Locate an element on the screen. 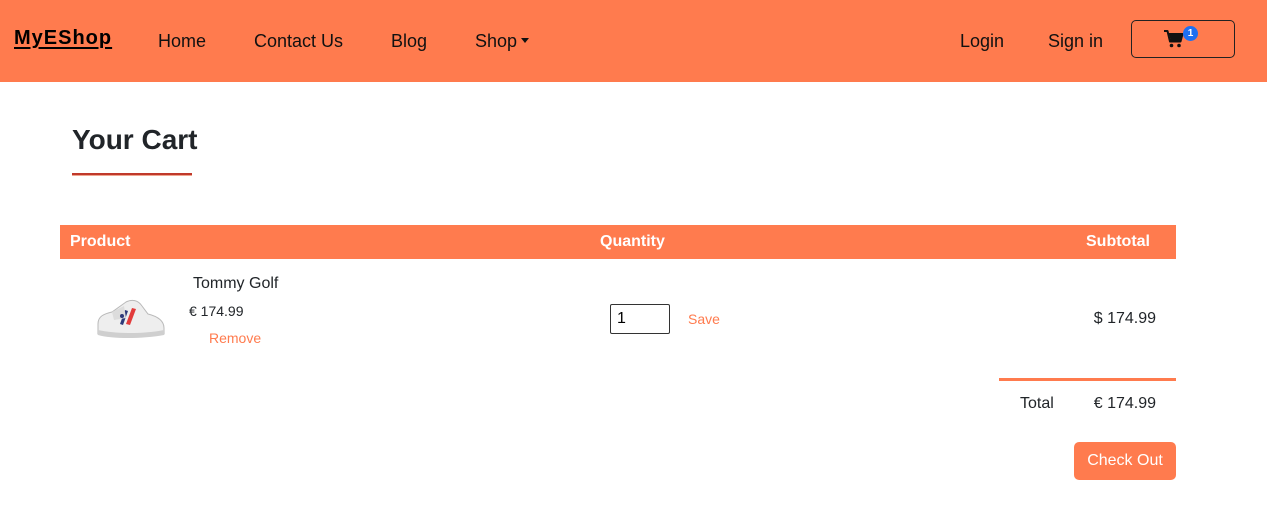 The width and height of the screenshot is (1267, 507). product-name: Tommy Golf is located at coordinates (235, 284).